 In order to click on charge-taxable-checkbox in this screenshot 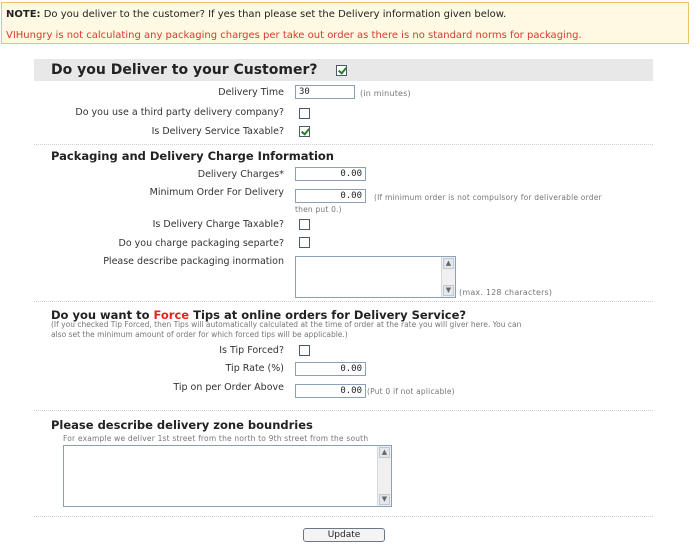, I will do `click(304, 224)`.